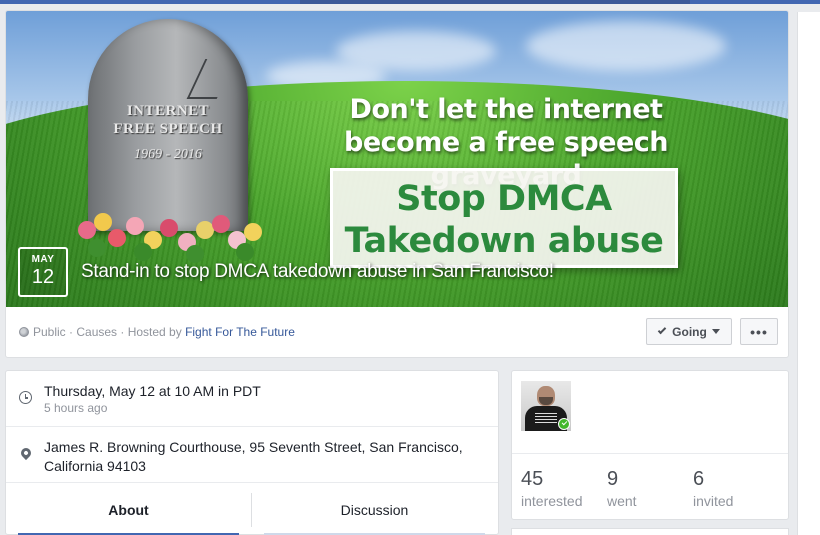 The height and width of the screenshot is (535, 820). Describe the element at coordinates (552, 501) in the screenshot. I see `interested-label: interested` at that location.